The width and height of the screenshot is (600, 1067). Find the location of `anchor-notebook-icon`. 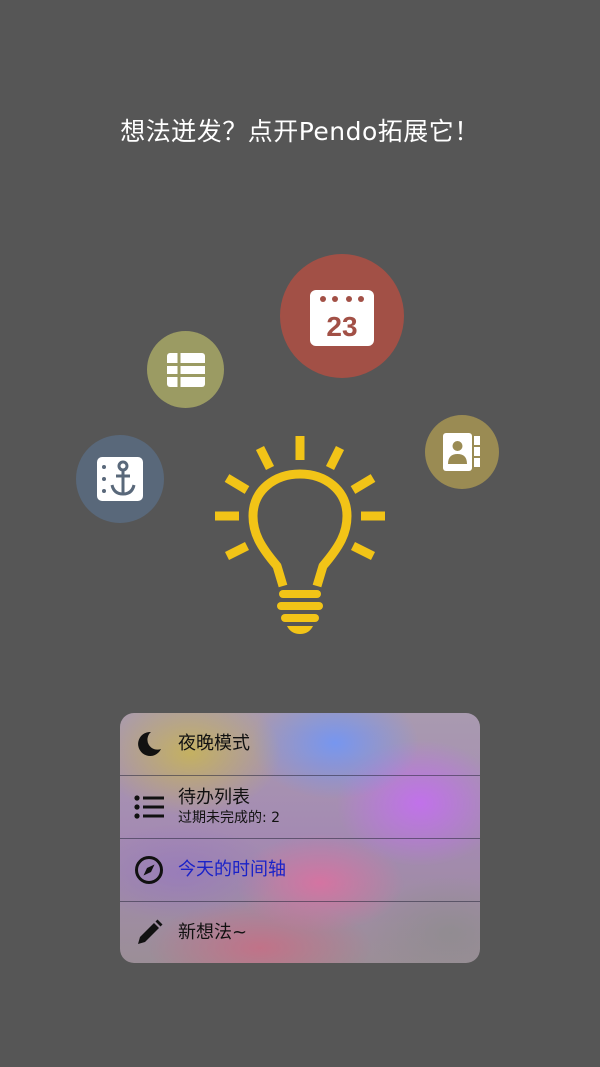

anchor-notebook-icon is located at coordinates (120, 479).